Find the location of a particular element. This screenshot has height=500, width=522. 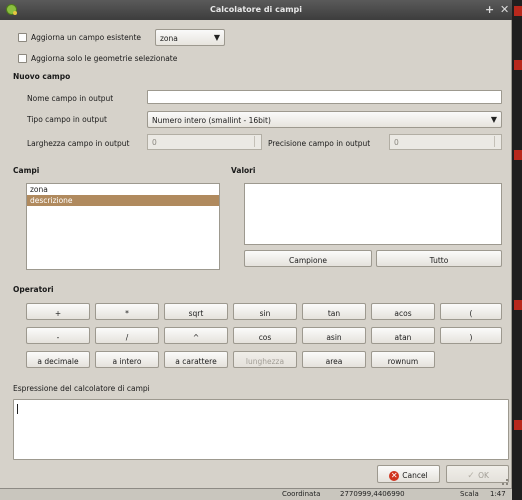

output-width-label: Larghezza campo in output is located at coordinates (78, 143).